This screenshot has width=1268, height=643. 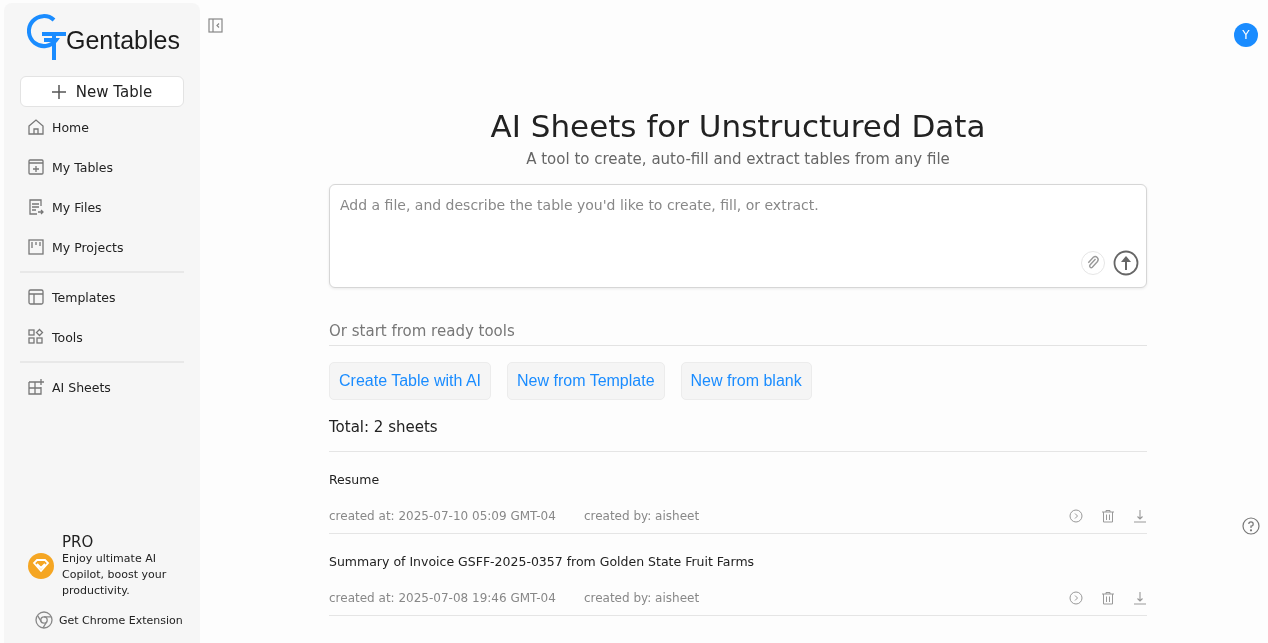 I want to click on plus-icon, so click(x=58, y=91).